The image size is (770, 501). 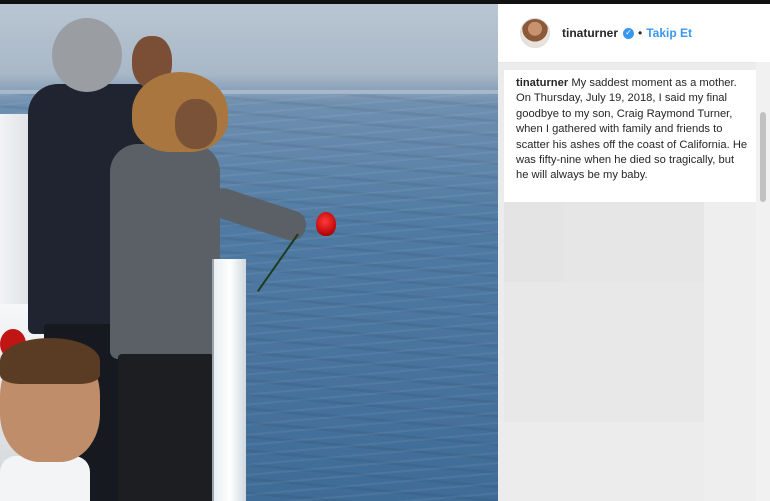 I want to click on post-username: tinaturner, so click(x=590, y=33).